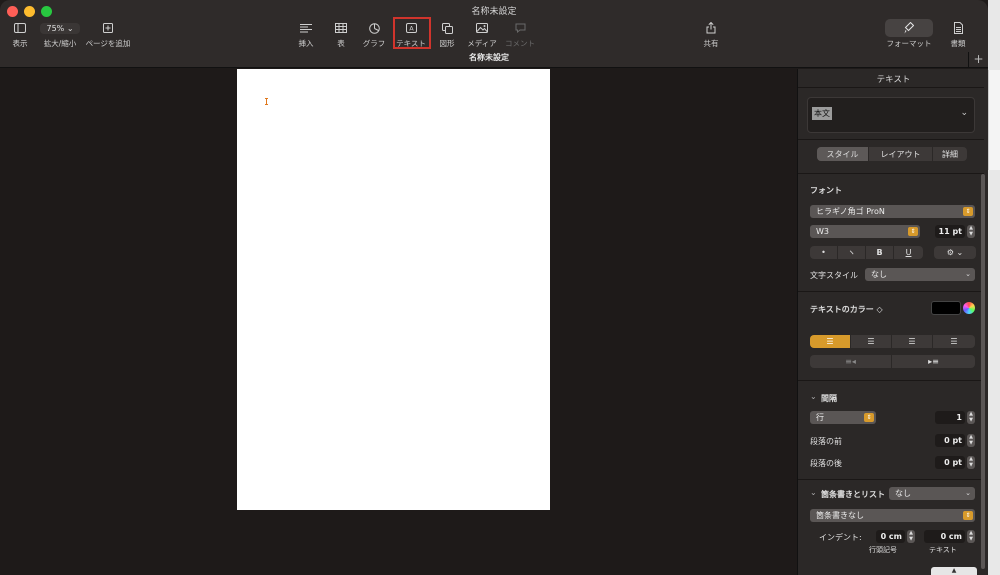 The height and width of the screenshot is (575, 1000). Describe the element at coordinates (912, 341) in the screenshot. I see `align-right-button: ☰` at that location.